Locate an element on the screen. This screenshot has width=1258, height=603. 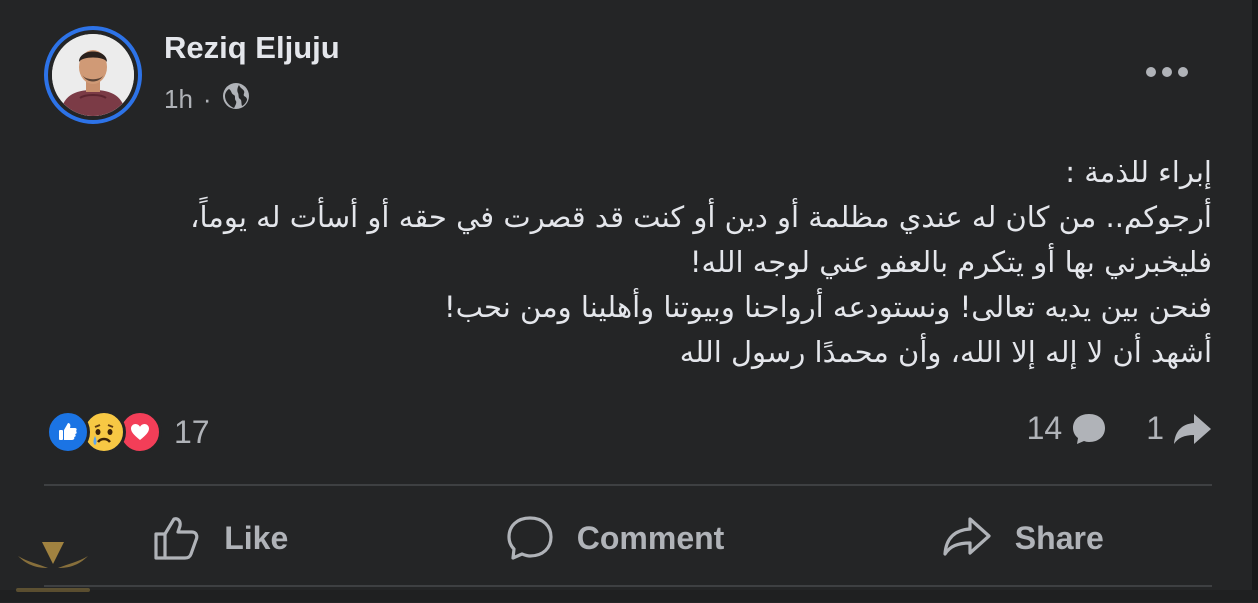
watermark-logo is located at coordinates (53, 566).